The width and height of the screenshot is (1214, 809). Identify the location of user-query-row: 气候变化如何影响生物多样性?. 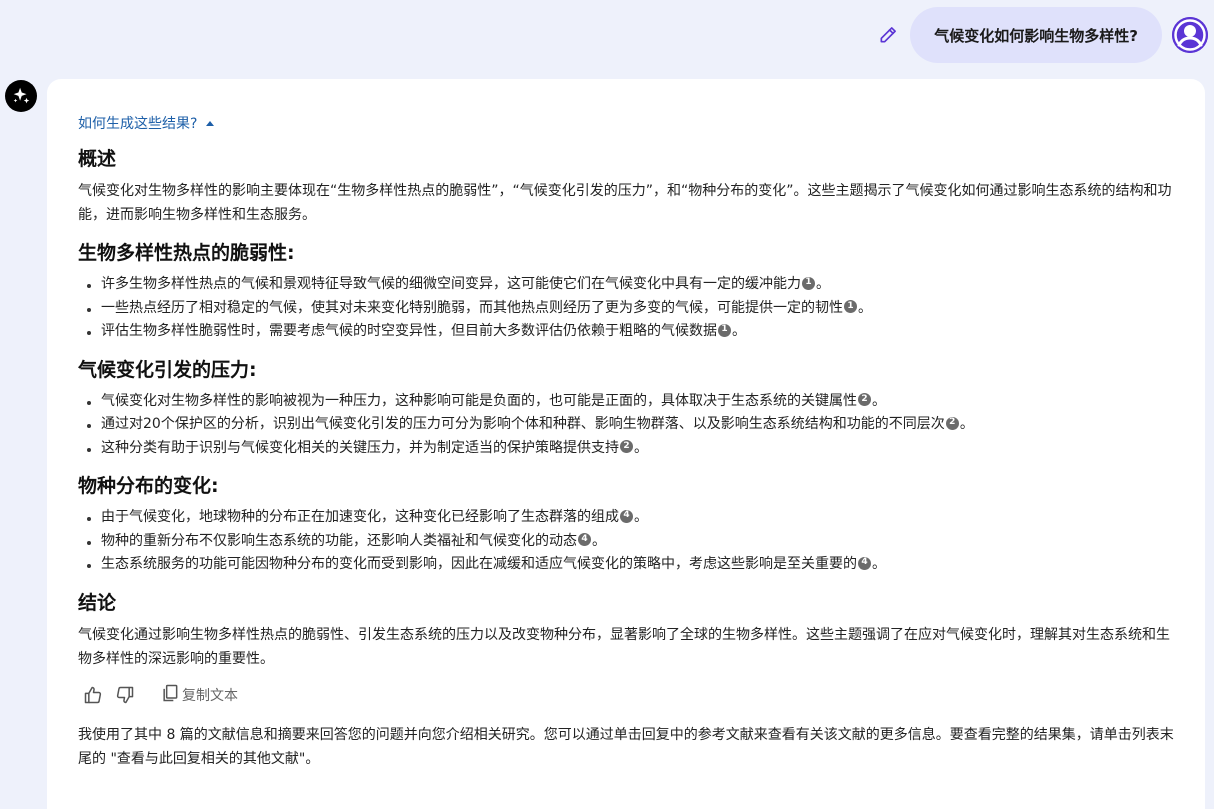
(1042, 35).